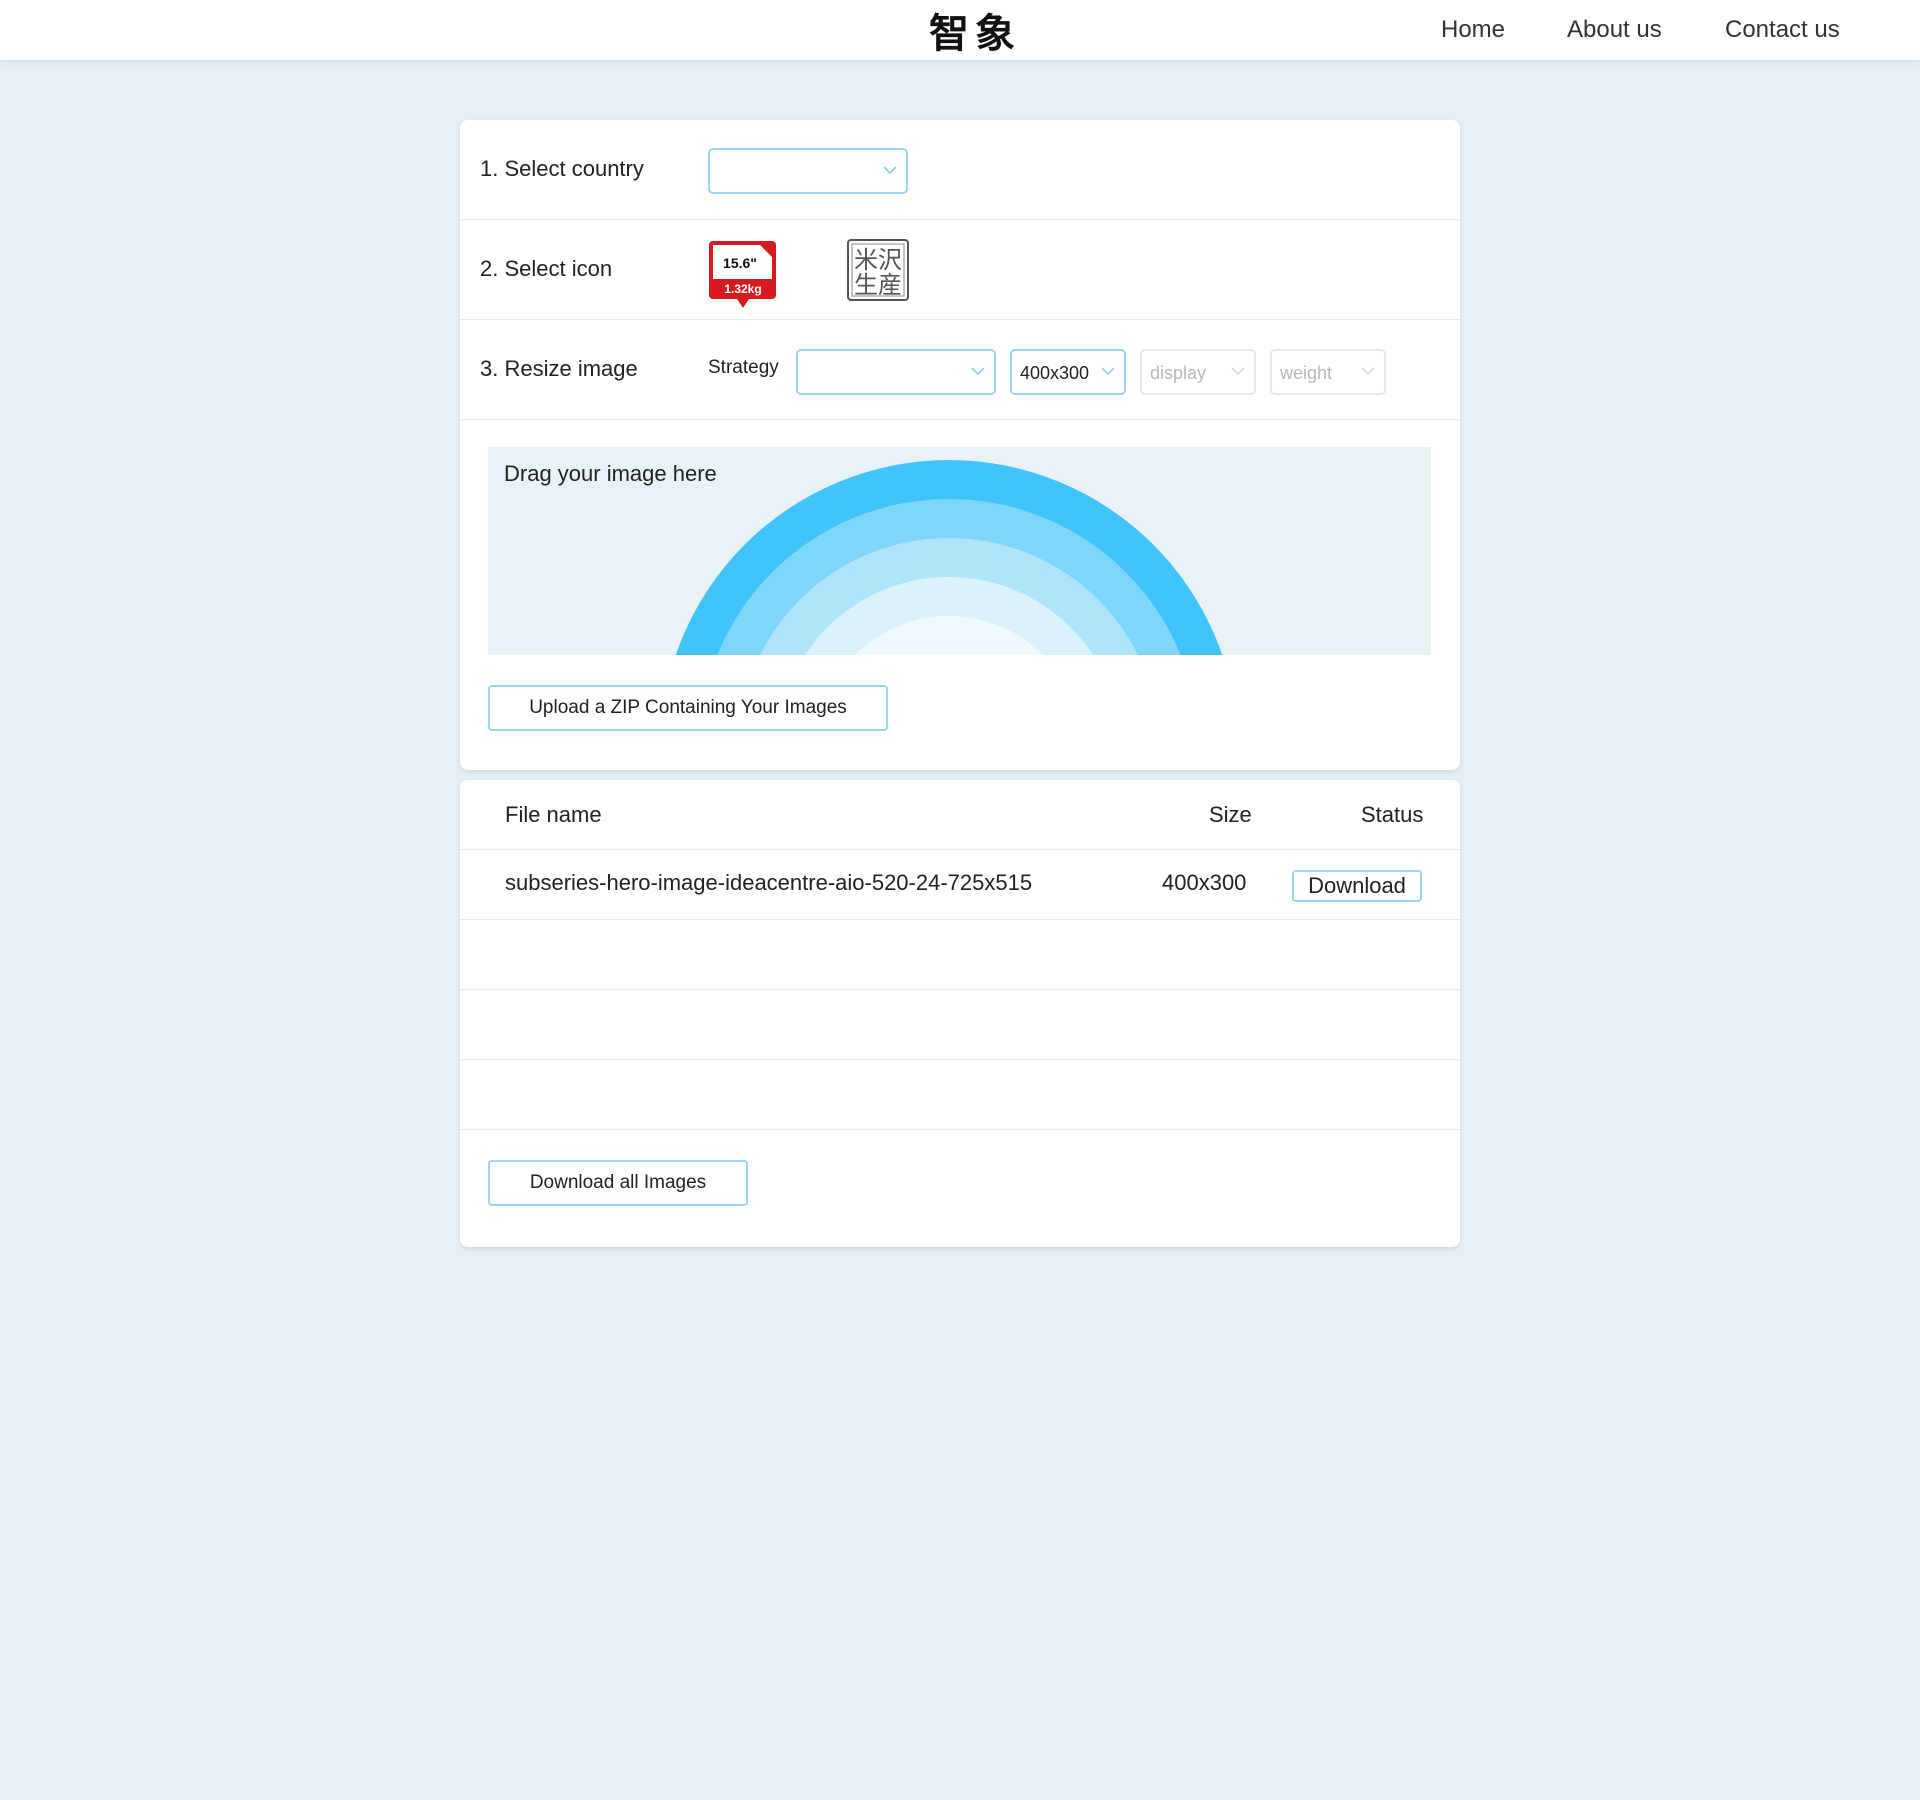  Describe the element at coordinates (878, 260) in the screenshot. I see `stamp-line-1: 米沢` at that location.